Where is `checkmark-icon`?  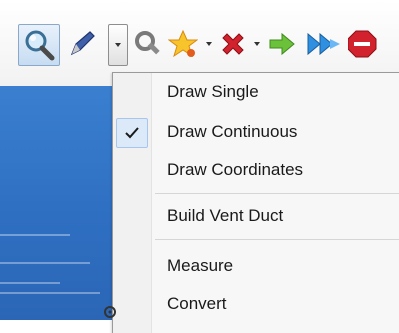 checkmark-icon is located at coordinates (132, 133).